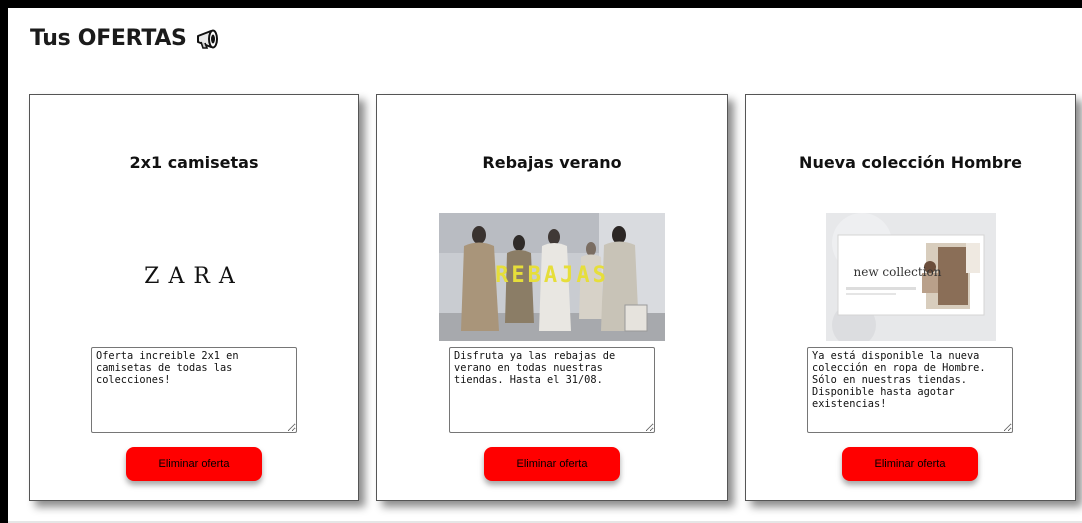 The height and width of the screenshot is (523, 1082). I want to click on offer-image-rebajas: REBAJAS, so click(552, 277).